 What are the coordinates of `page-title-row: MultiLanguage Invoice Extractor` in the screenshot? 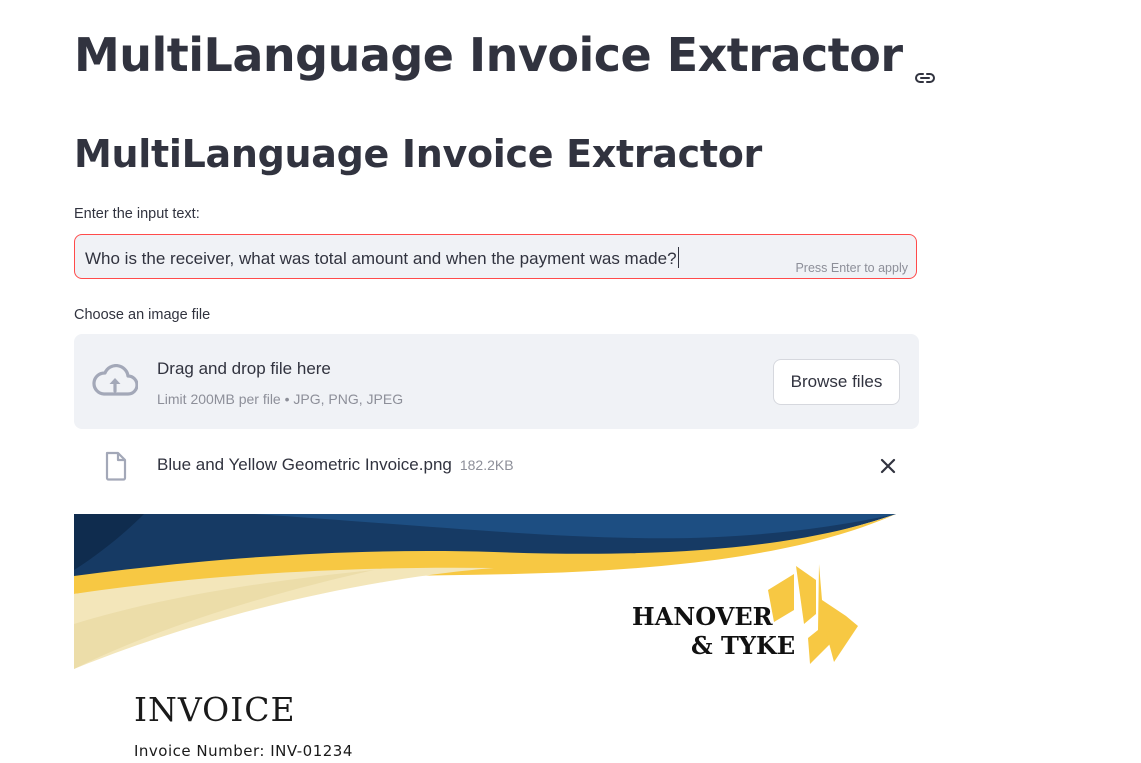 It's located at (505, 55).